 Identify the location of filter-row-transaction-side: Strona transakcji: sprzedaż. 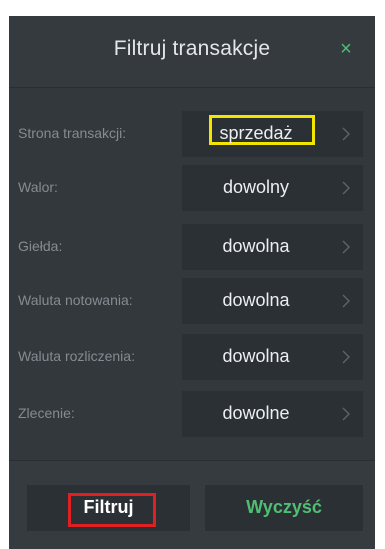
(192, 134).